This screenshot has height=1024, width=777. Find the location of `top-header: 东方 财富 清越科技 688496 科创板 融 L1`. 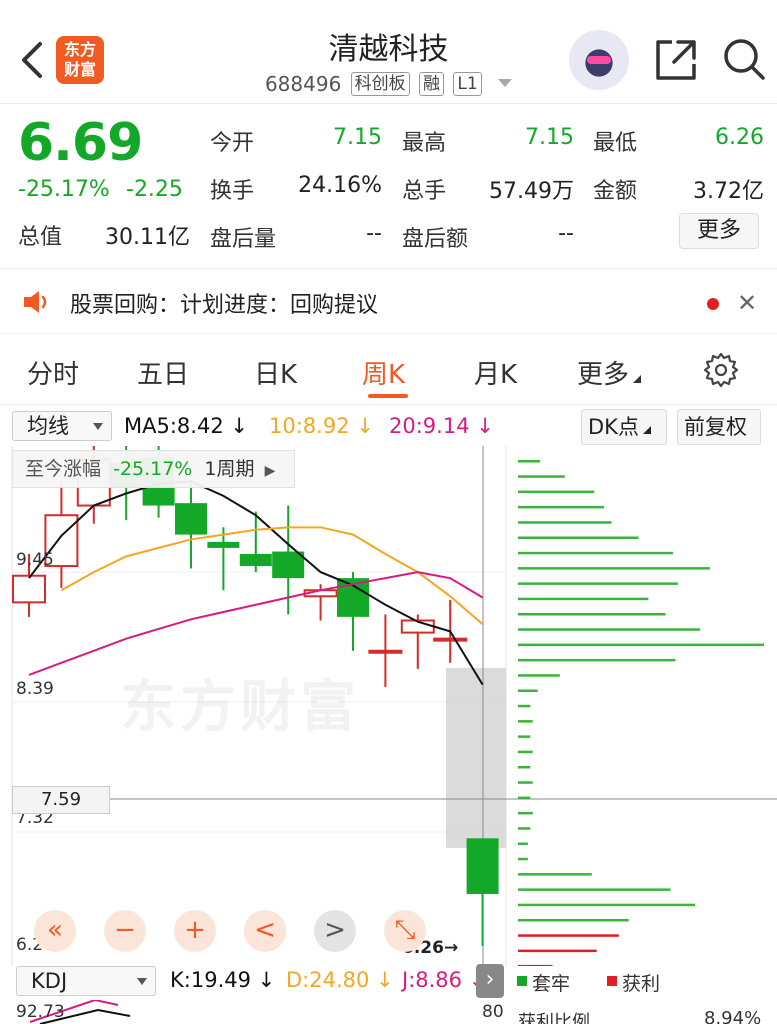

top-header: 东方 财富 清越科技 688496 科创板 融 L1 is located at coordinates (388, 52).